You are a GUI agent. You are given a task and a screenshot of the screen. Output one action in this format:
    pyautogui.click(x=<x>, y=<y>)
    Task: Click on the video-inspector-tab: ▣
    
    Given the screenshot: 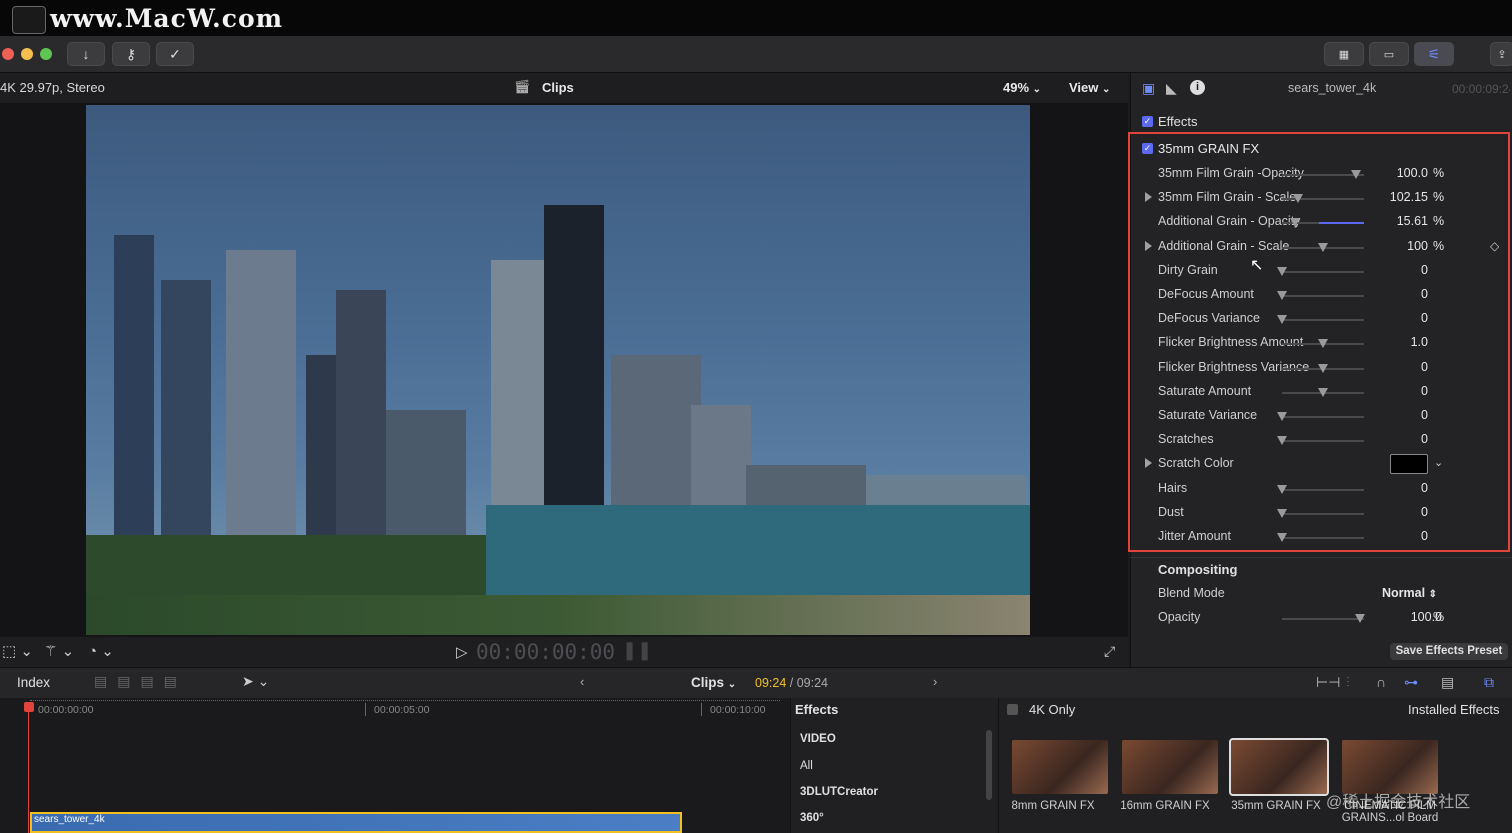 What is the action you would take?
    pyautogui.click(x=1148, y=88)
    